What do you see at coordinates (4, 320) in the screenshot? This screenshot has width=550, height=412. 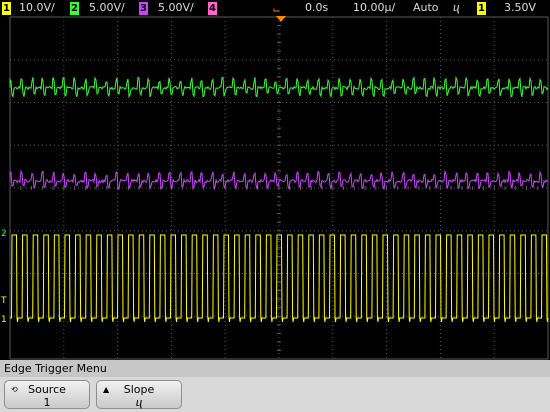 I see `ch1-ground-marker: 1` at bounding box center [4, 320].